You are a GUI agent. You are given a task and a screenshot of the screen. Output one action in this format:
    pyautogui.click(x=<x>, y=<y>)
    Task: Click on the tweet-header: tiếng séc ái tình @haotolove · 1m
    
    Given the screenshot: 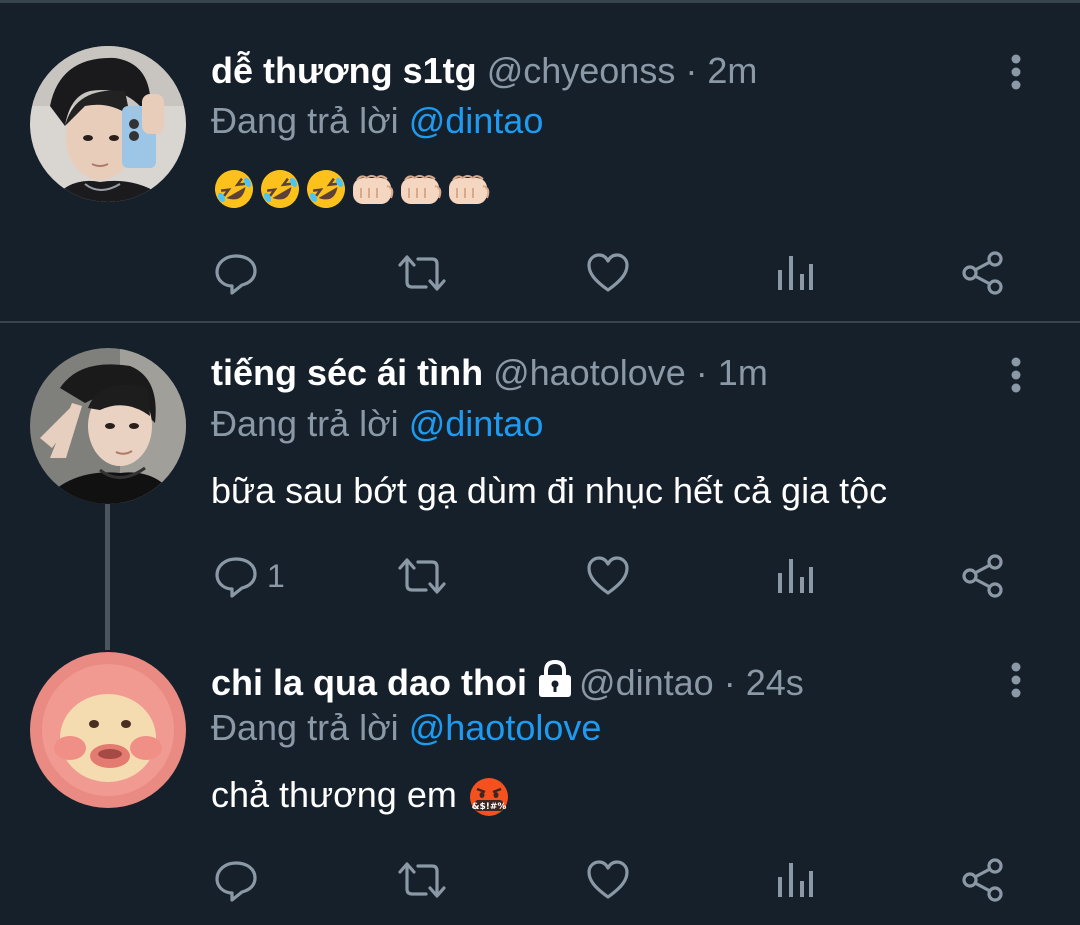 What is the action you would take?
    pyautogui.click(x=489, y=373)
    